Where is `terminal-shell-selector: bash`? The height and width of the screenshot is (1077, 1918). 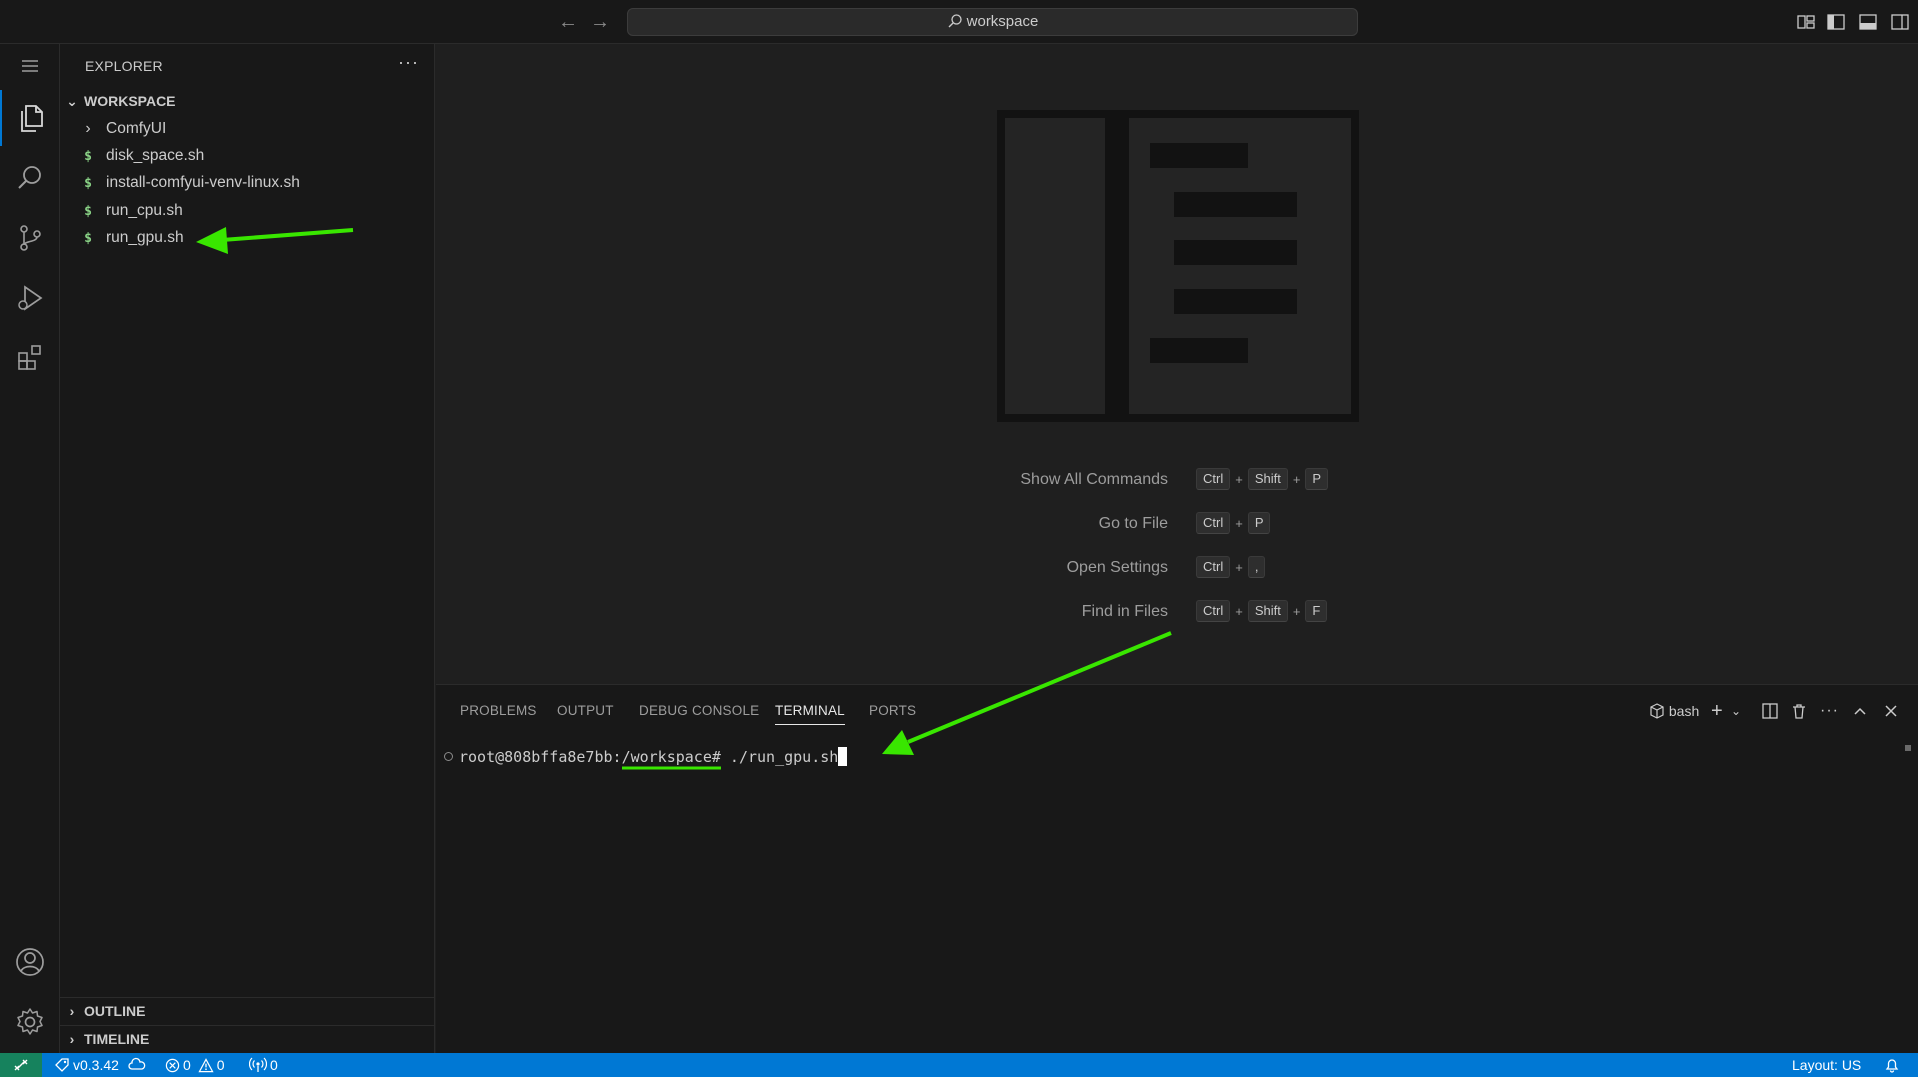 terminal-shell-selector: bash is located at coordinates (1674, 711).